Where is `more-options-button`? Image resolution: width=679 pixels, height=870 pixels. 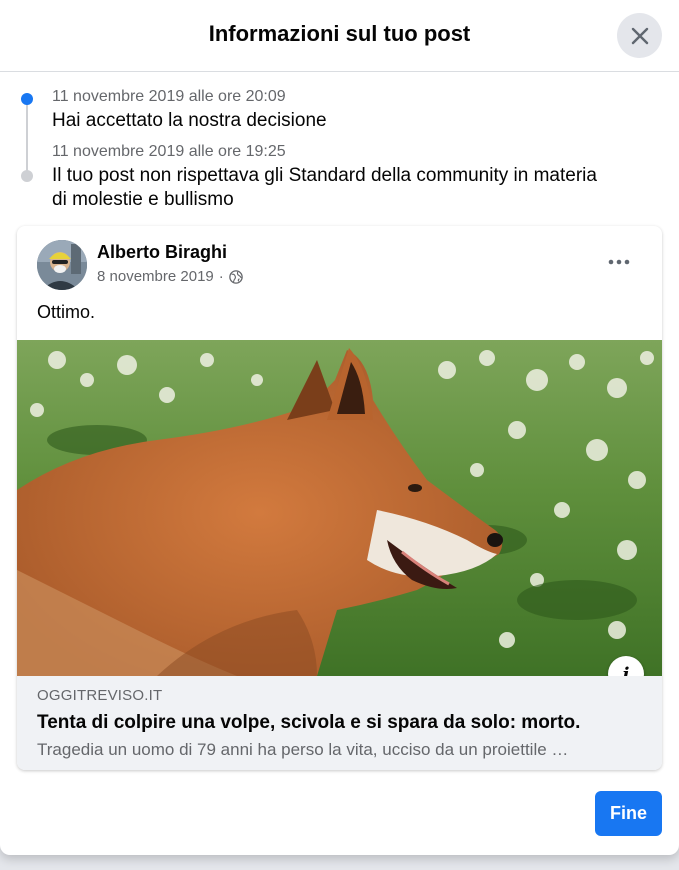 more-options-button is located at coordinates (619, 262).